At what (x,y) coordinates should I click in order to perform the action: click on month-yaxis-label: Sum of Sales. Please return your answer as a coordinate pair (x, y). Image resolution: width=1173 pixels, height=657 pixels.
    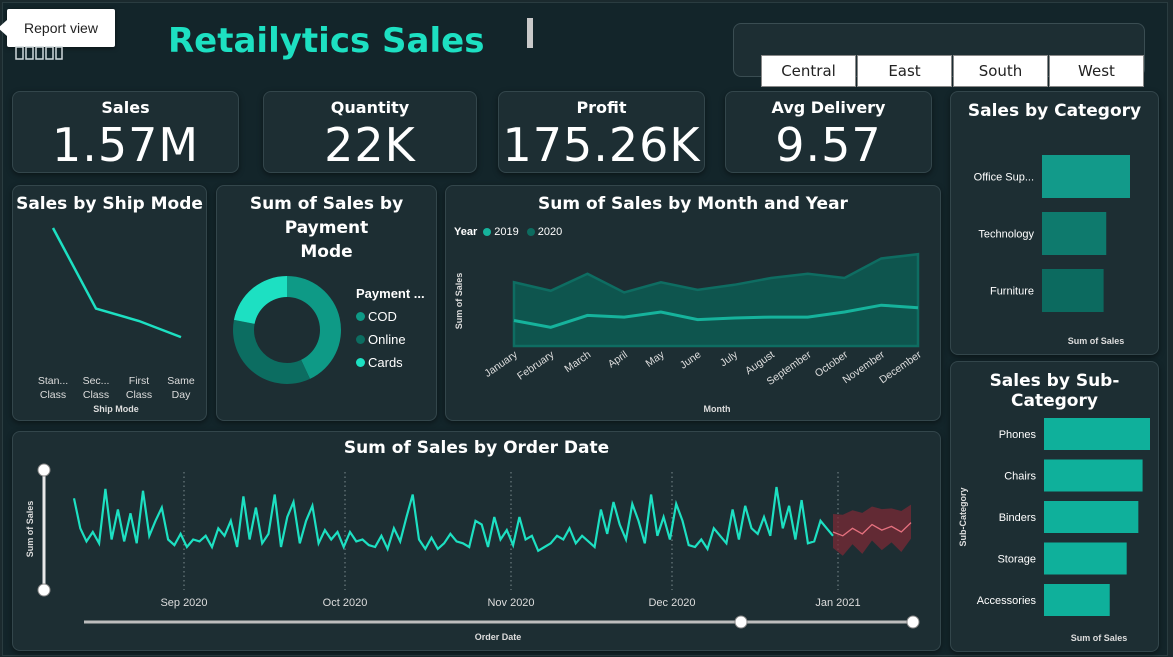
    Looking at the image, I should click on (459, 301).